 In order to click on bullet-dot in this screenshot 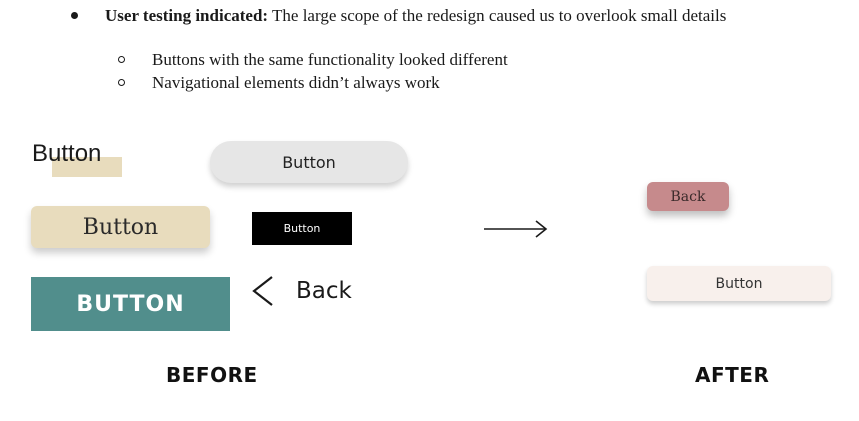, I will do `click(74, 15)`.